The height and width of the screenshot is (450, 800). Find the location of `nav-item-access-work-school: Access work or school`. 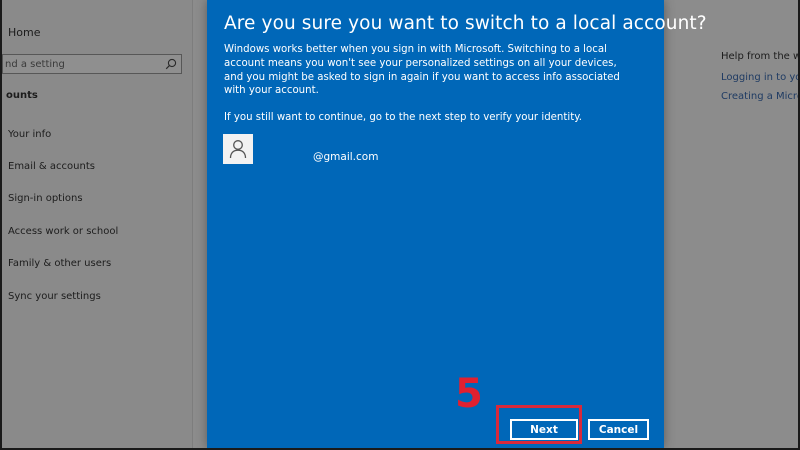

nav-item-access-work-school: Access work or school is located at coordinates (63, 231).